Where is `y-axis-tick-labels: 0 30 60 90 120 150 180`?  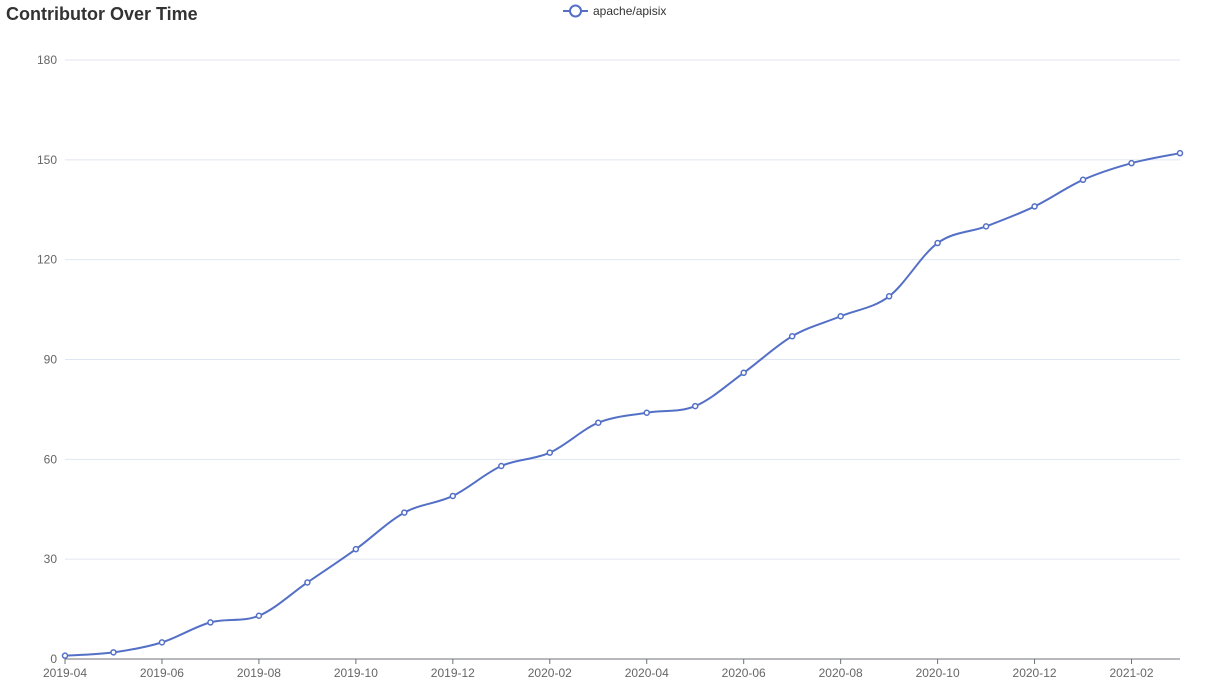
y-axis-tick-labels: 0 30 60 90 120 150 180 is located at coordinates (47, 359).